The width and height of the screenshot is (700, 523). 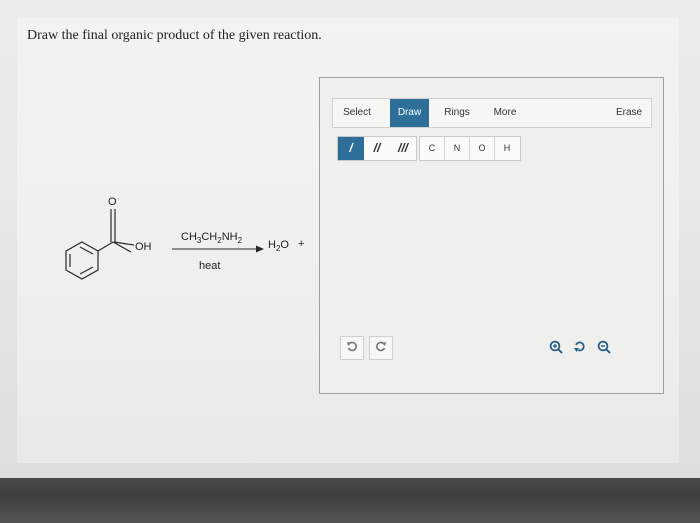 I want to click on undo-button, so click(x=352, y=348).